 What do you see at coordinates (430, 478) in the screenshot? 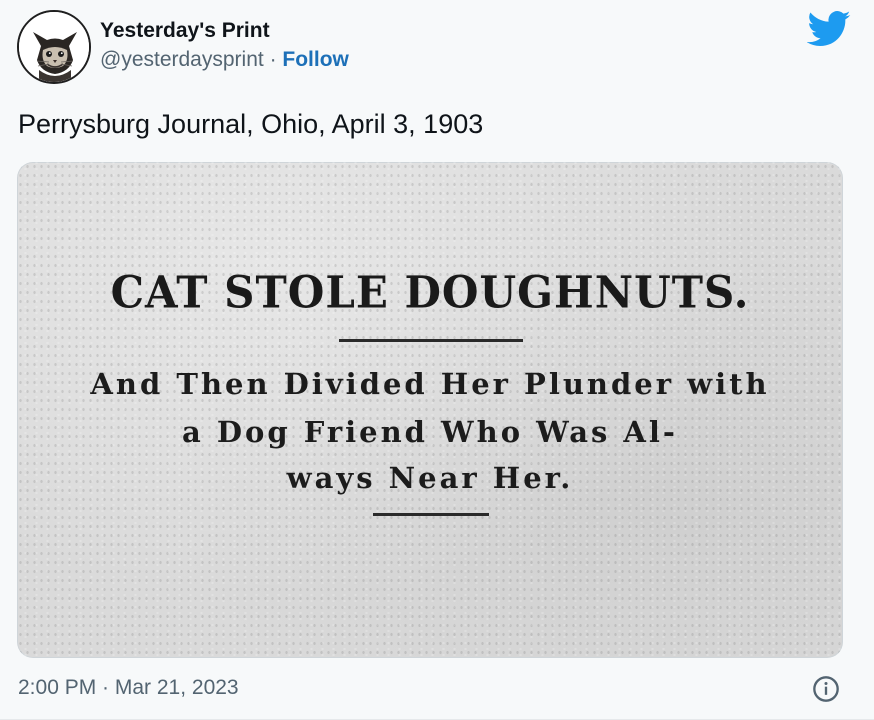
I see `newspaper-subhead-line: ways Near Her.` at bounding box center [430, 478].